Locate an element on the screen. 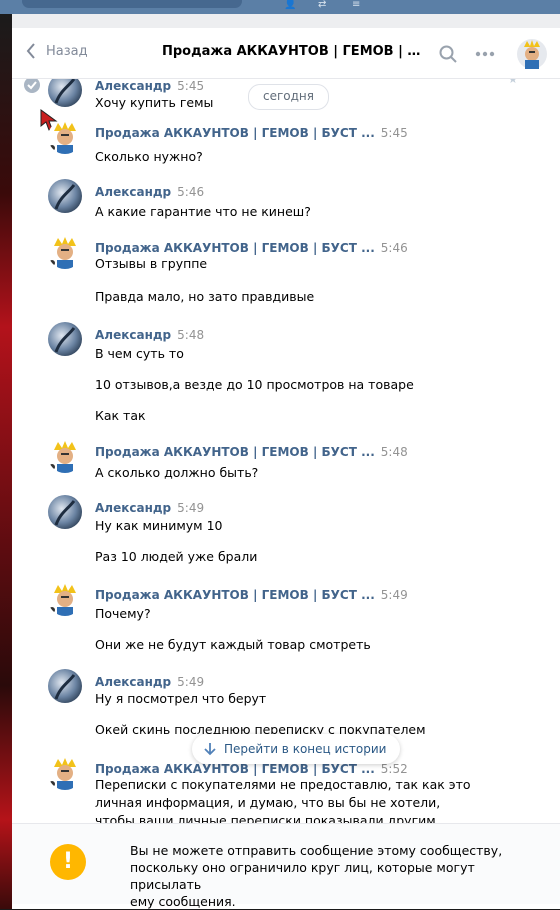 The image size is (560, 910). message-text: Почему? is located at coordinates (123, 613).